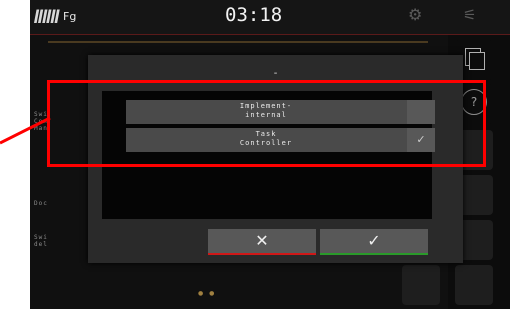  I want to click on page-indicator: ● ●, so click(207, 293).